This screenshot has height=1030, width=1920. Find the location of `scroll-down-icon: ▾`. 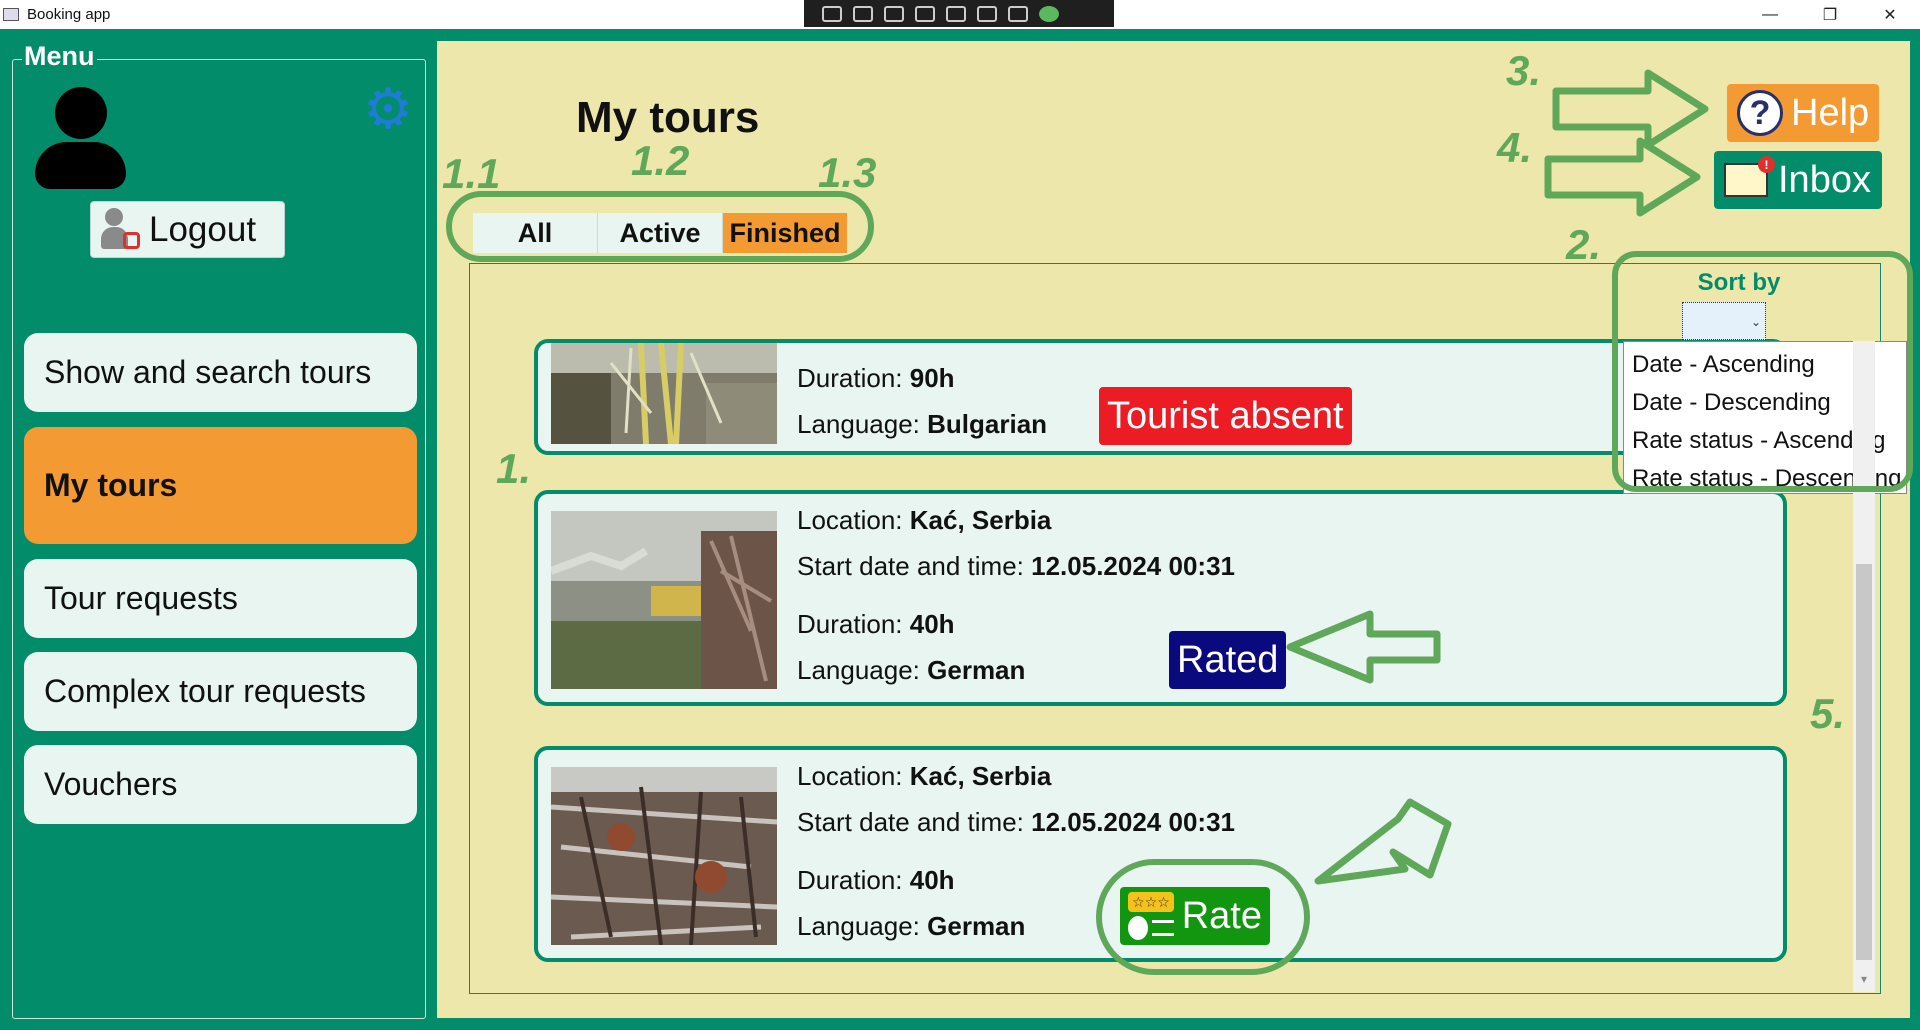

scroll-down-icon: ▾ is located at coordinates (1864, 980).